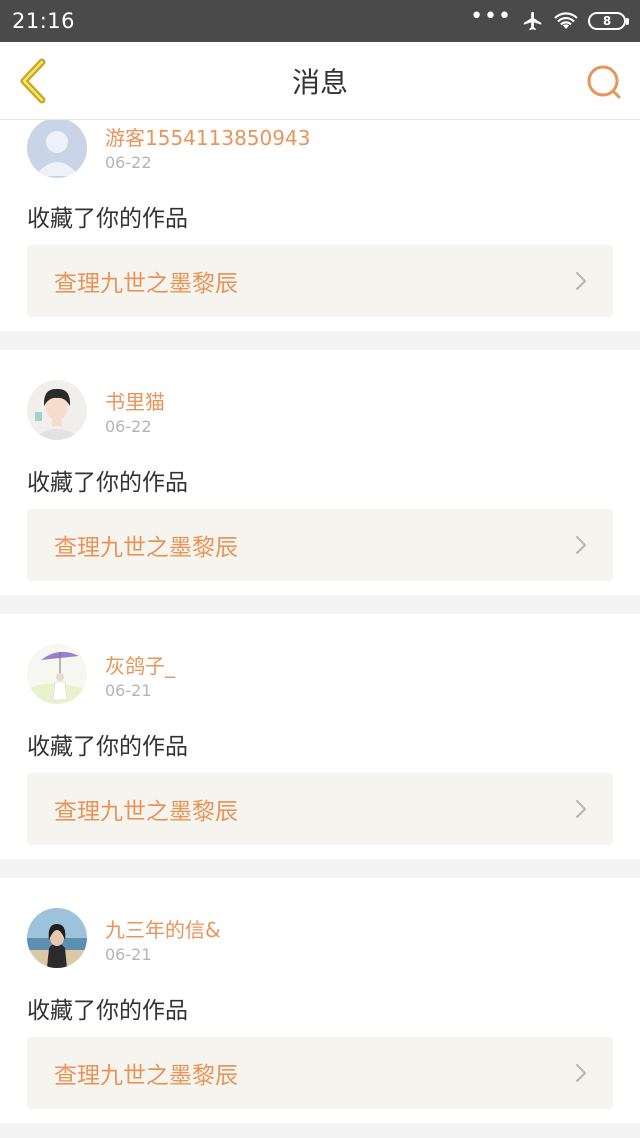 Image resolution: width=640 pixels, height=1138 pixels. What do you see at coordinates (207, 136) in the screenshot?
I see `user-name: 游客1554113850943` at bounding box center [207, 136].